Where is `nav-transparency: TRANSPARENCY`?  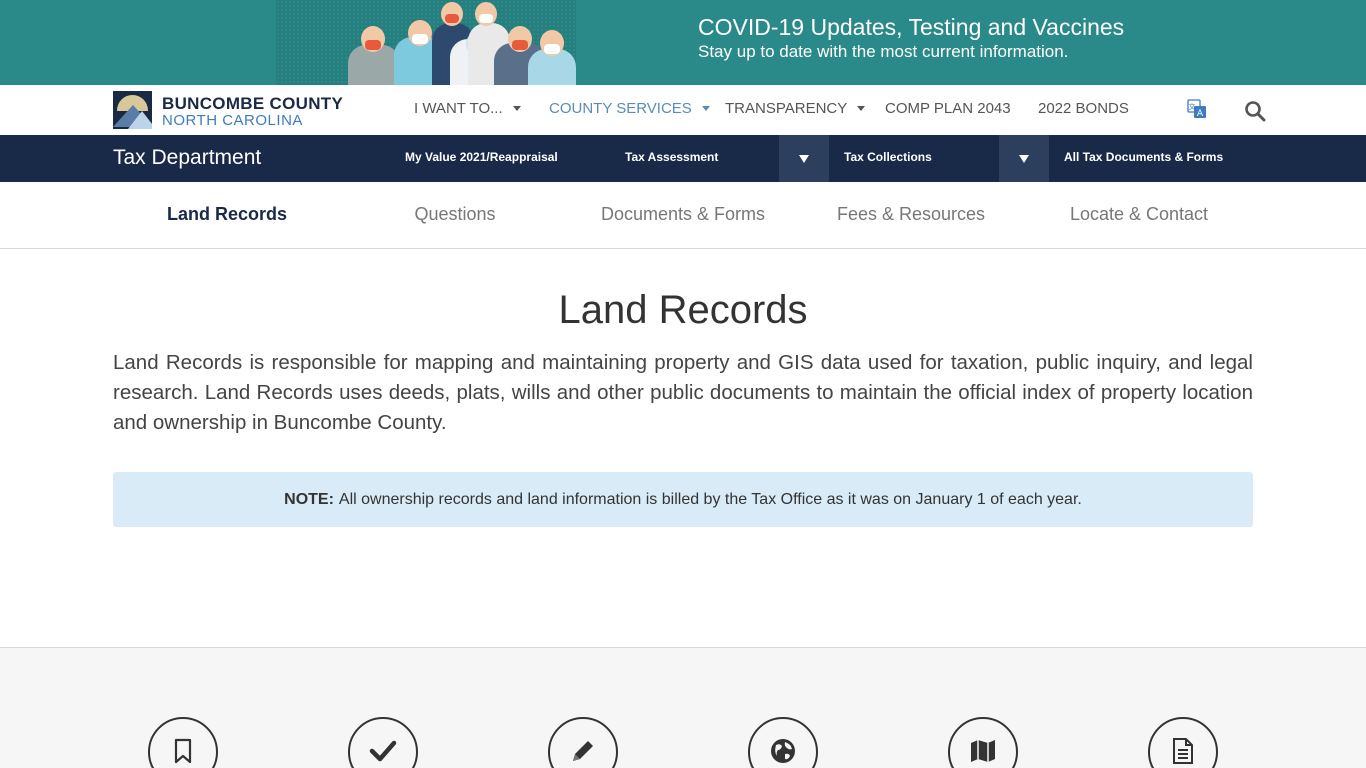 nav-transparency: TRANSPARENCY is located at coordinates (795, 108).